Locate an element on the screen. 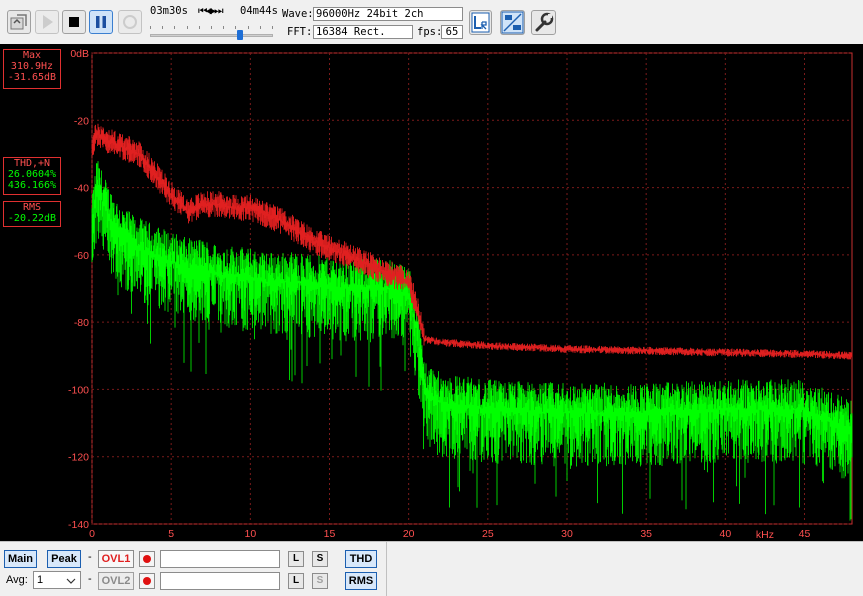 The width and height of the screenshot is (863, 596). y-tick-label: -140 is located at coordinates (78, 525).